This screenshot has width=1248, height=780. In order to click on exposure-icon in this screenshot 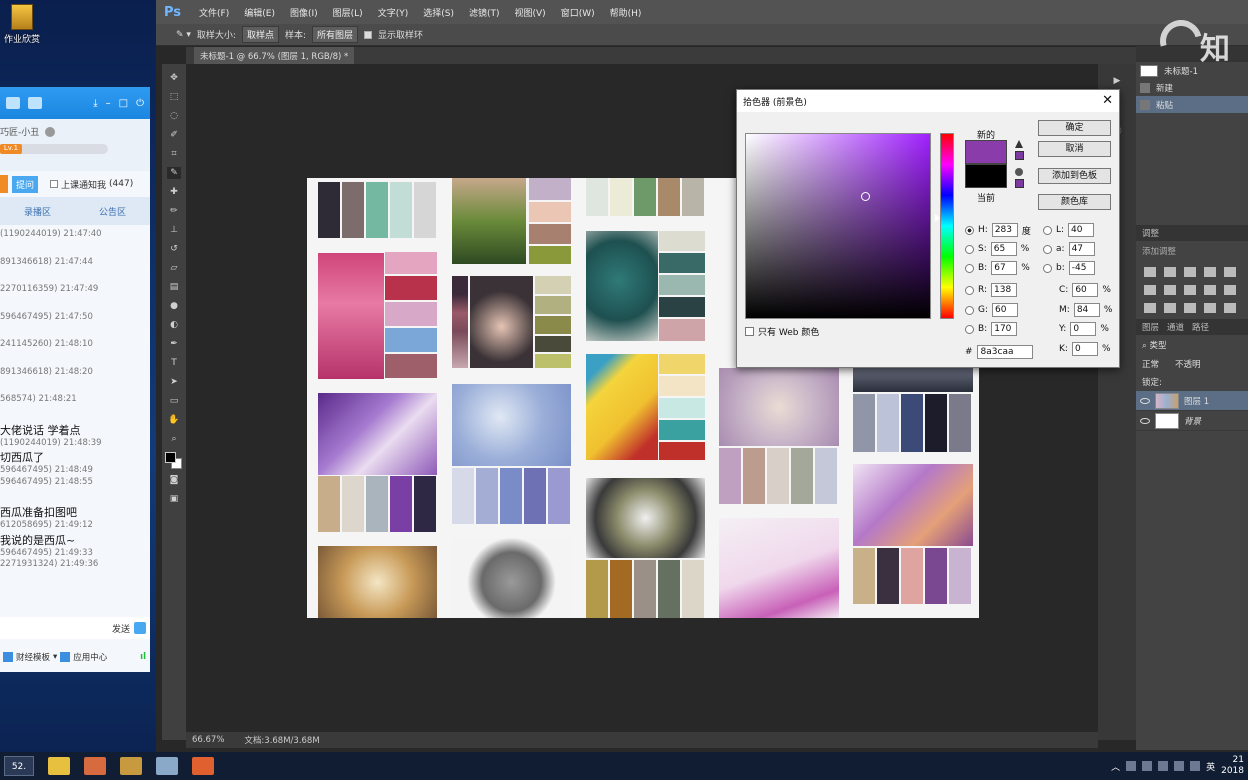, I will do `click(1210, 272)`.